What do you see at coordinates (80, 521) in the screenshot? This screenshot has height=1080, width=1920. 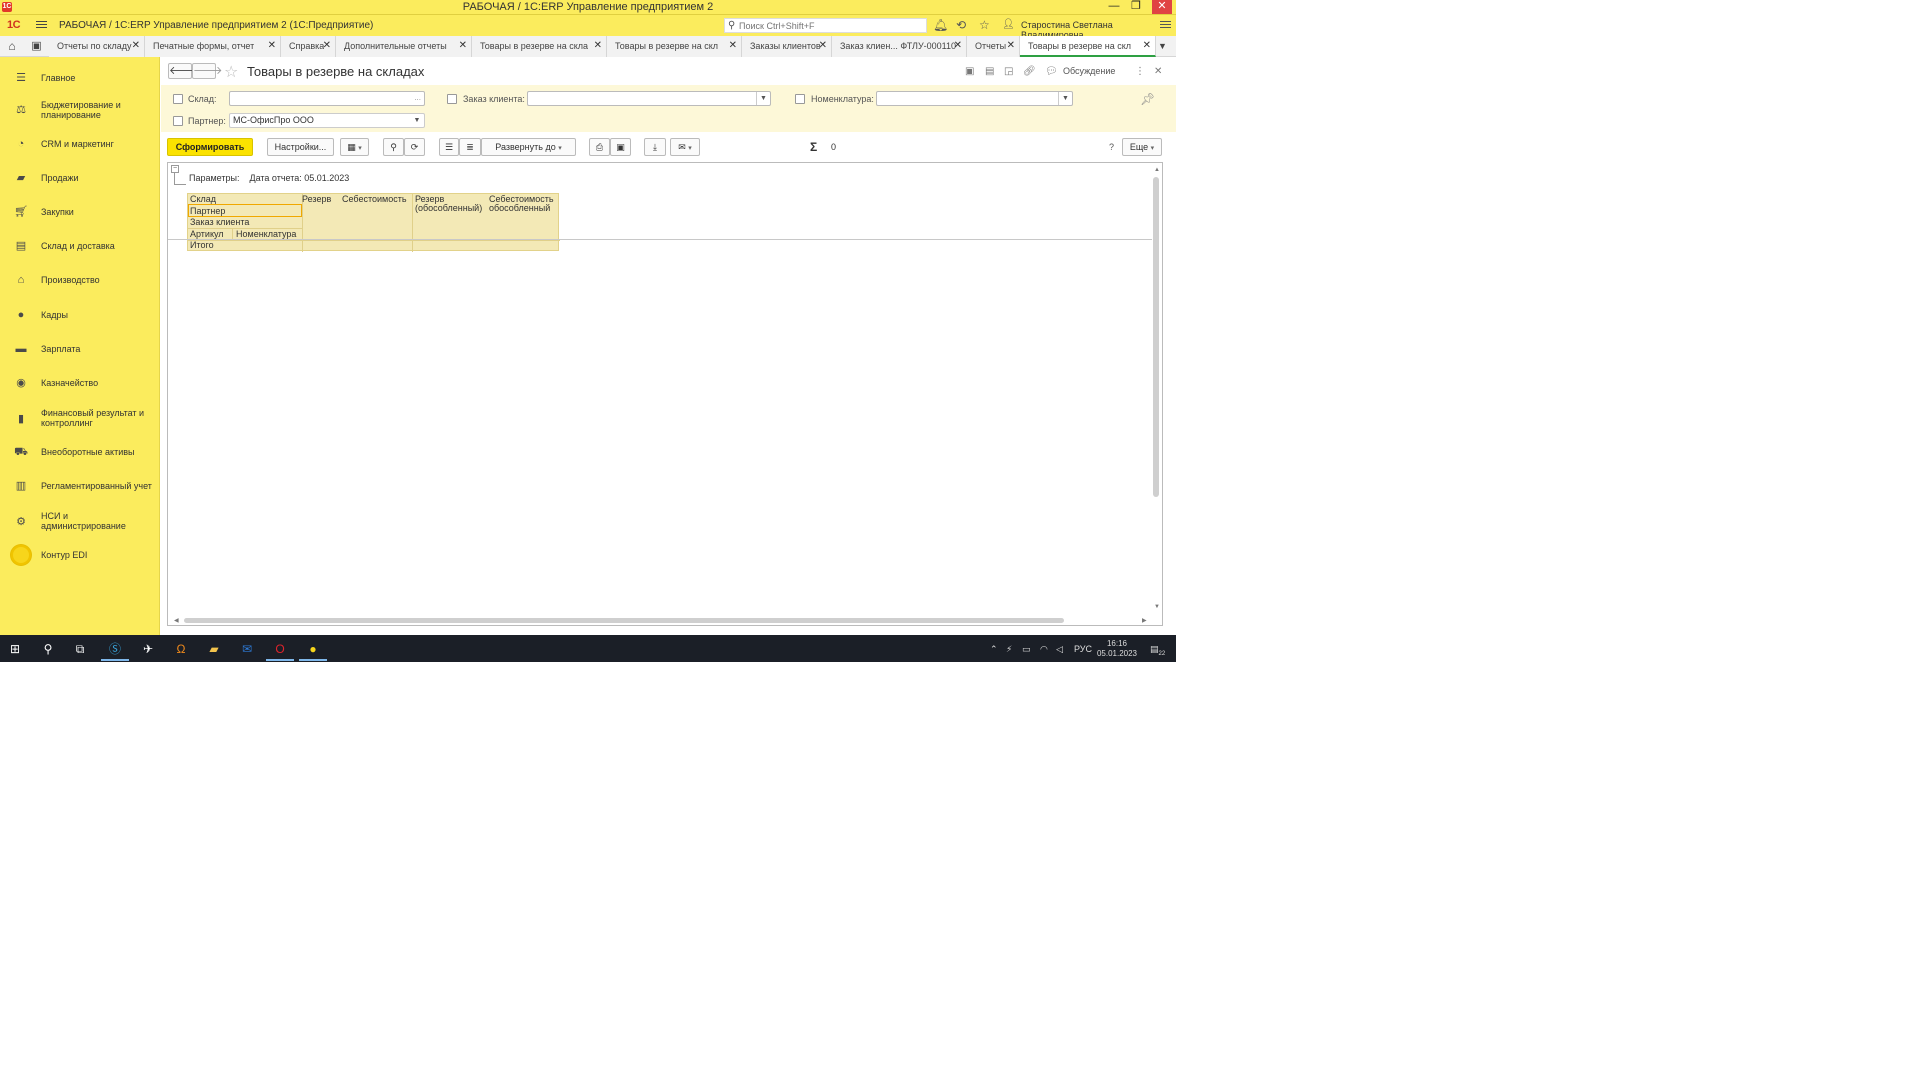 I see `sidebar-item-nsi: ⚙ НСИ и администрирование` at bounding box center [80, 521].